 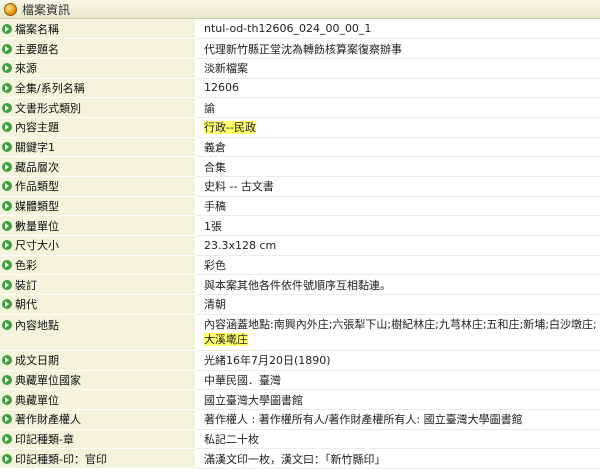 I want to click on row-label: 關鍵字1, so click(x=35, y=147).